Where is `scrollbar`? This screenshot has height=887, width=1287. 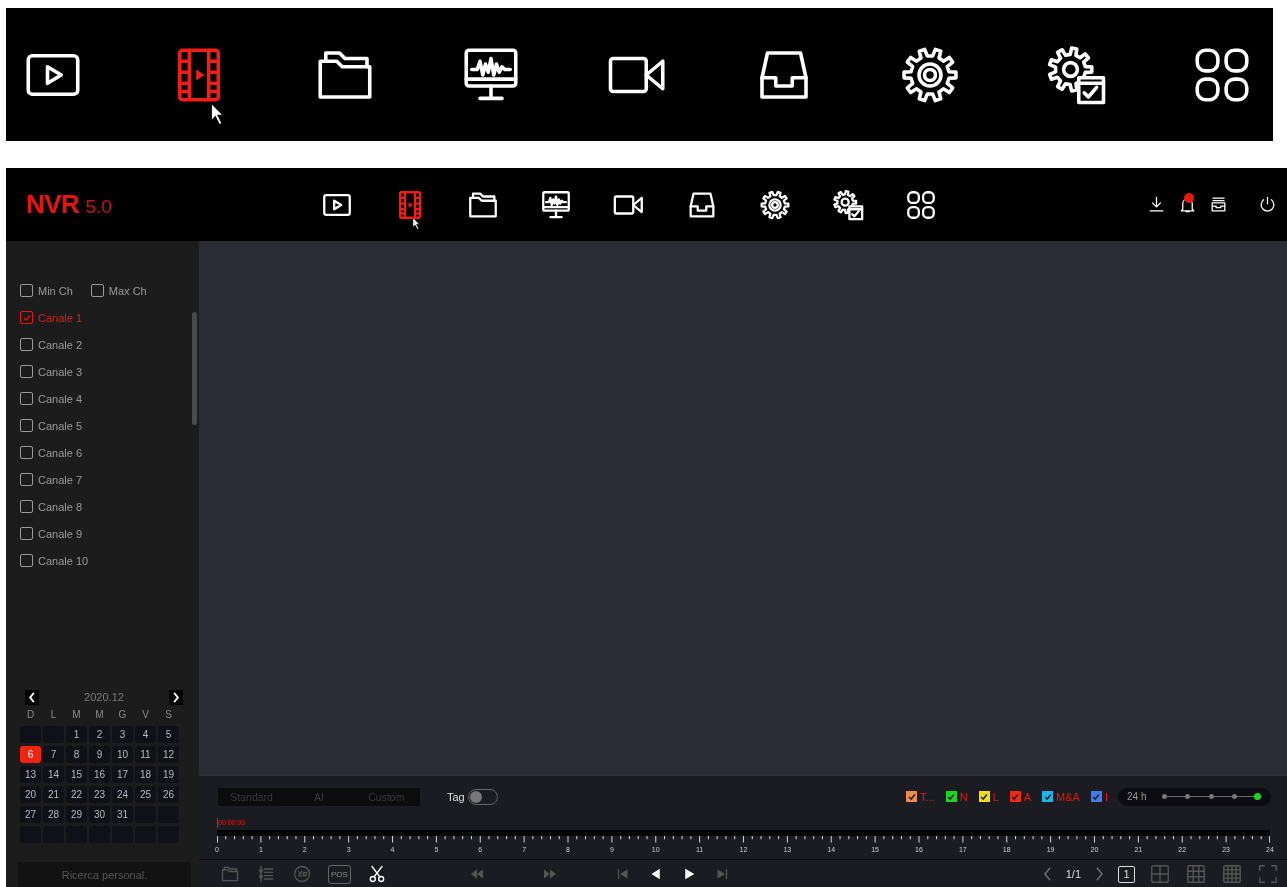 scrollbar is located at coordinates (194, 368).